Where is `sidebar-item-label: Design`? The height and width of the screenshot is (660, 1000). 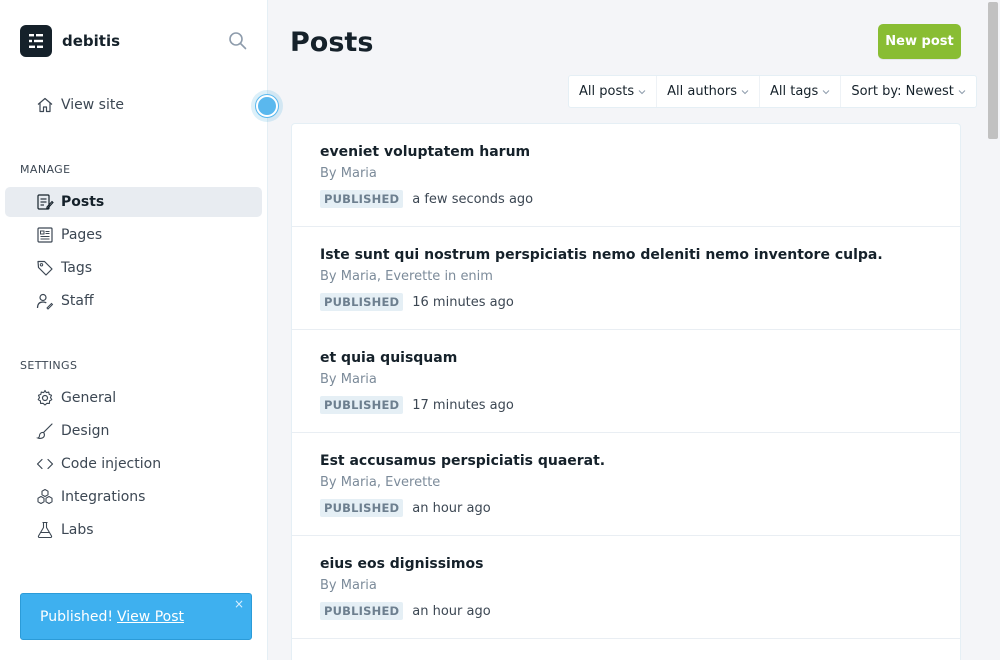 sidebar-item-label: Design is located at coordinates (85, 431).